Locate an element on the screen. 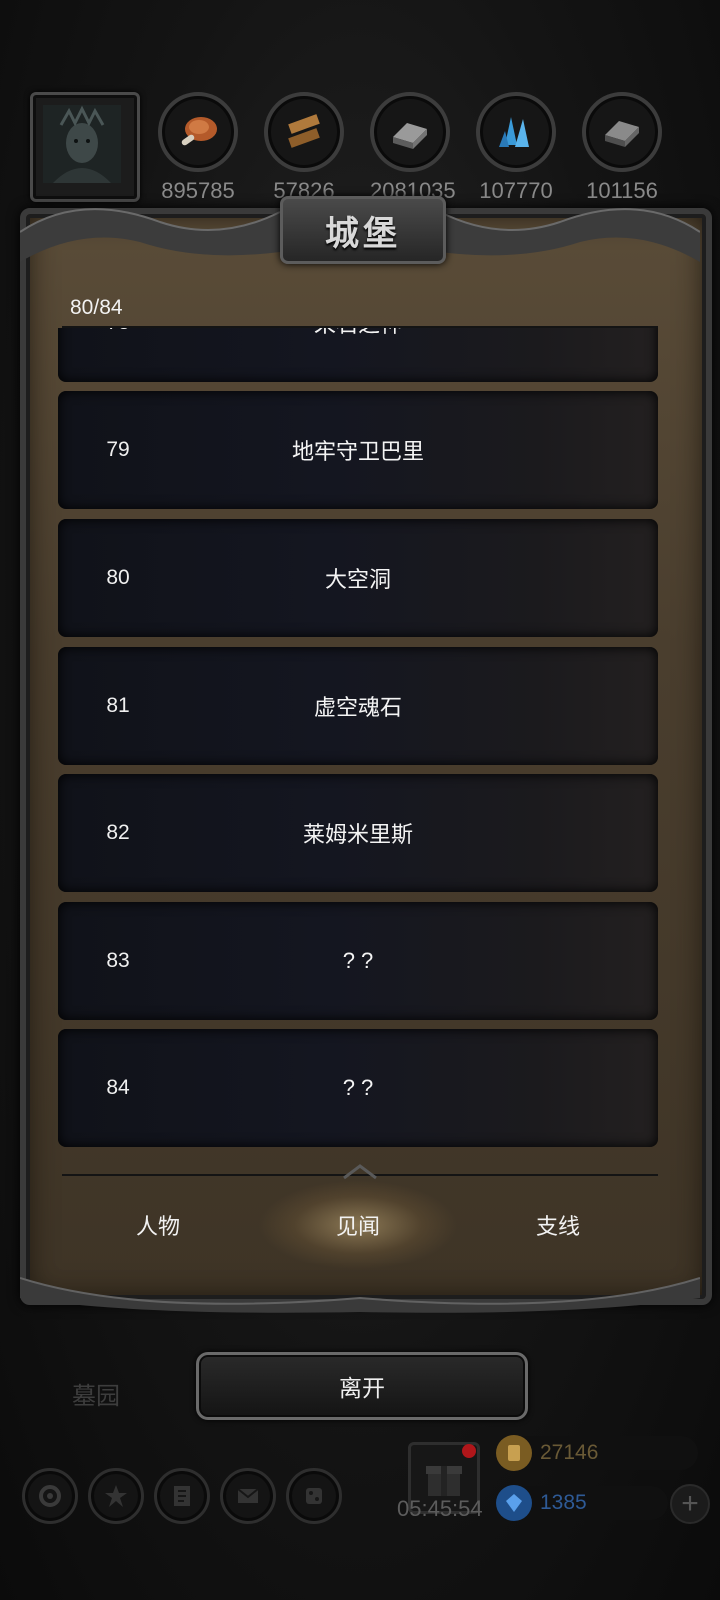 The height and width of the screenshot is (1600, 720). leave-button: 离开 is located at coordinates (362, 1386).